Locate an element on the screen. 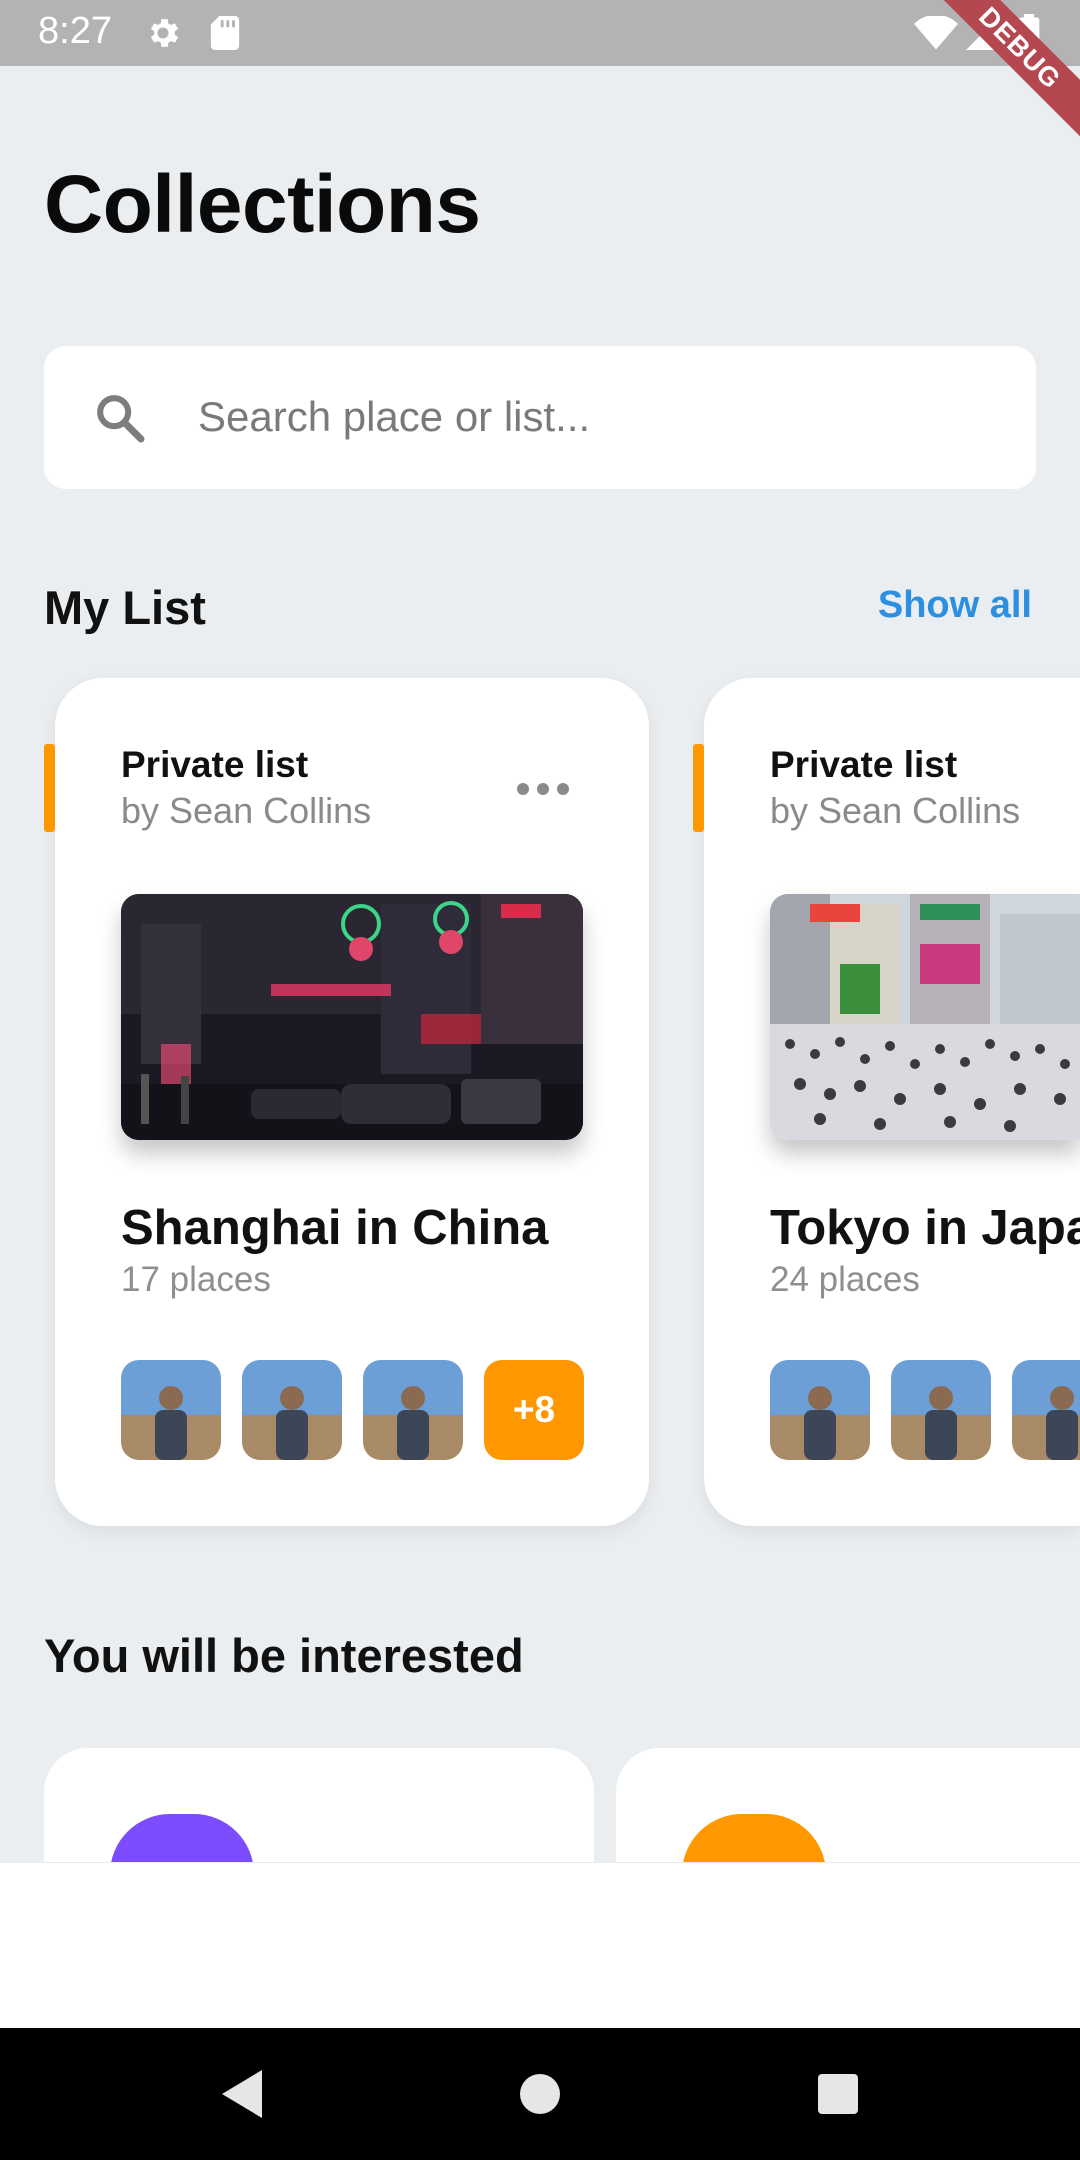  more-members-badge: +8 is located at coordinates (534, 1410).